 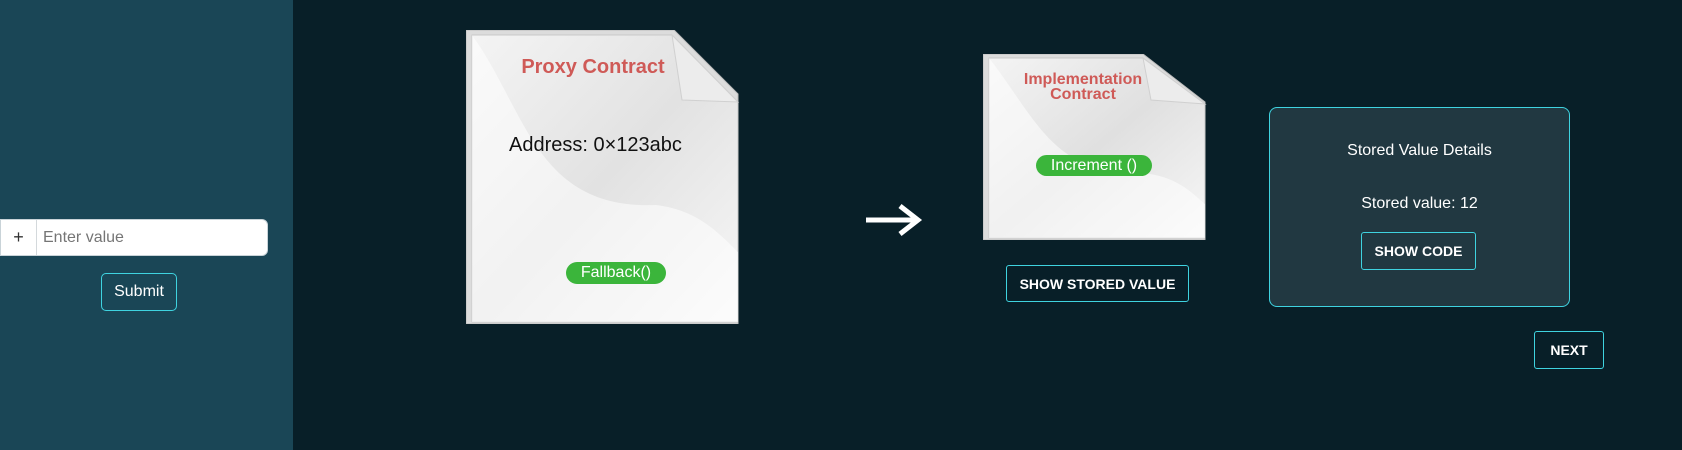 I want to click on next-button: NEXT, so click(x=1569, y=350).